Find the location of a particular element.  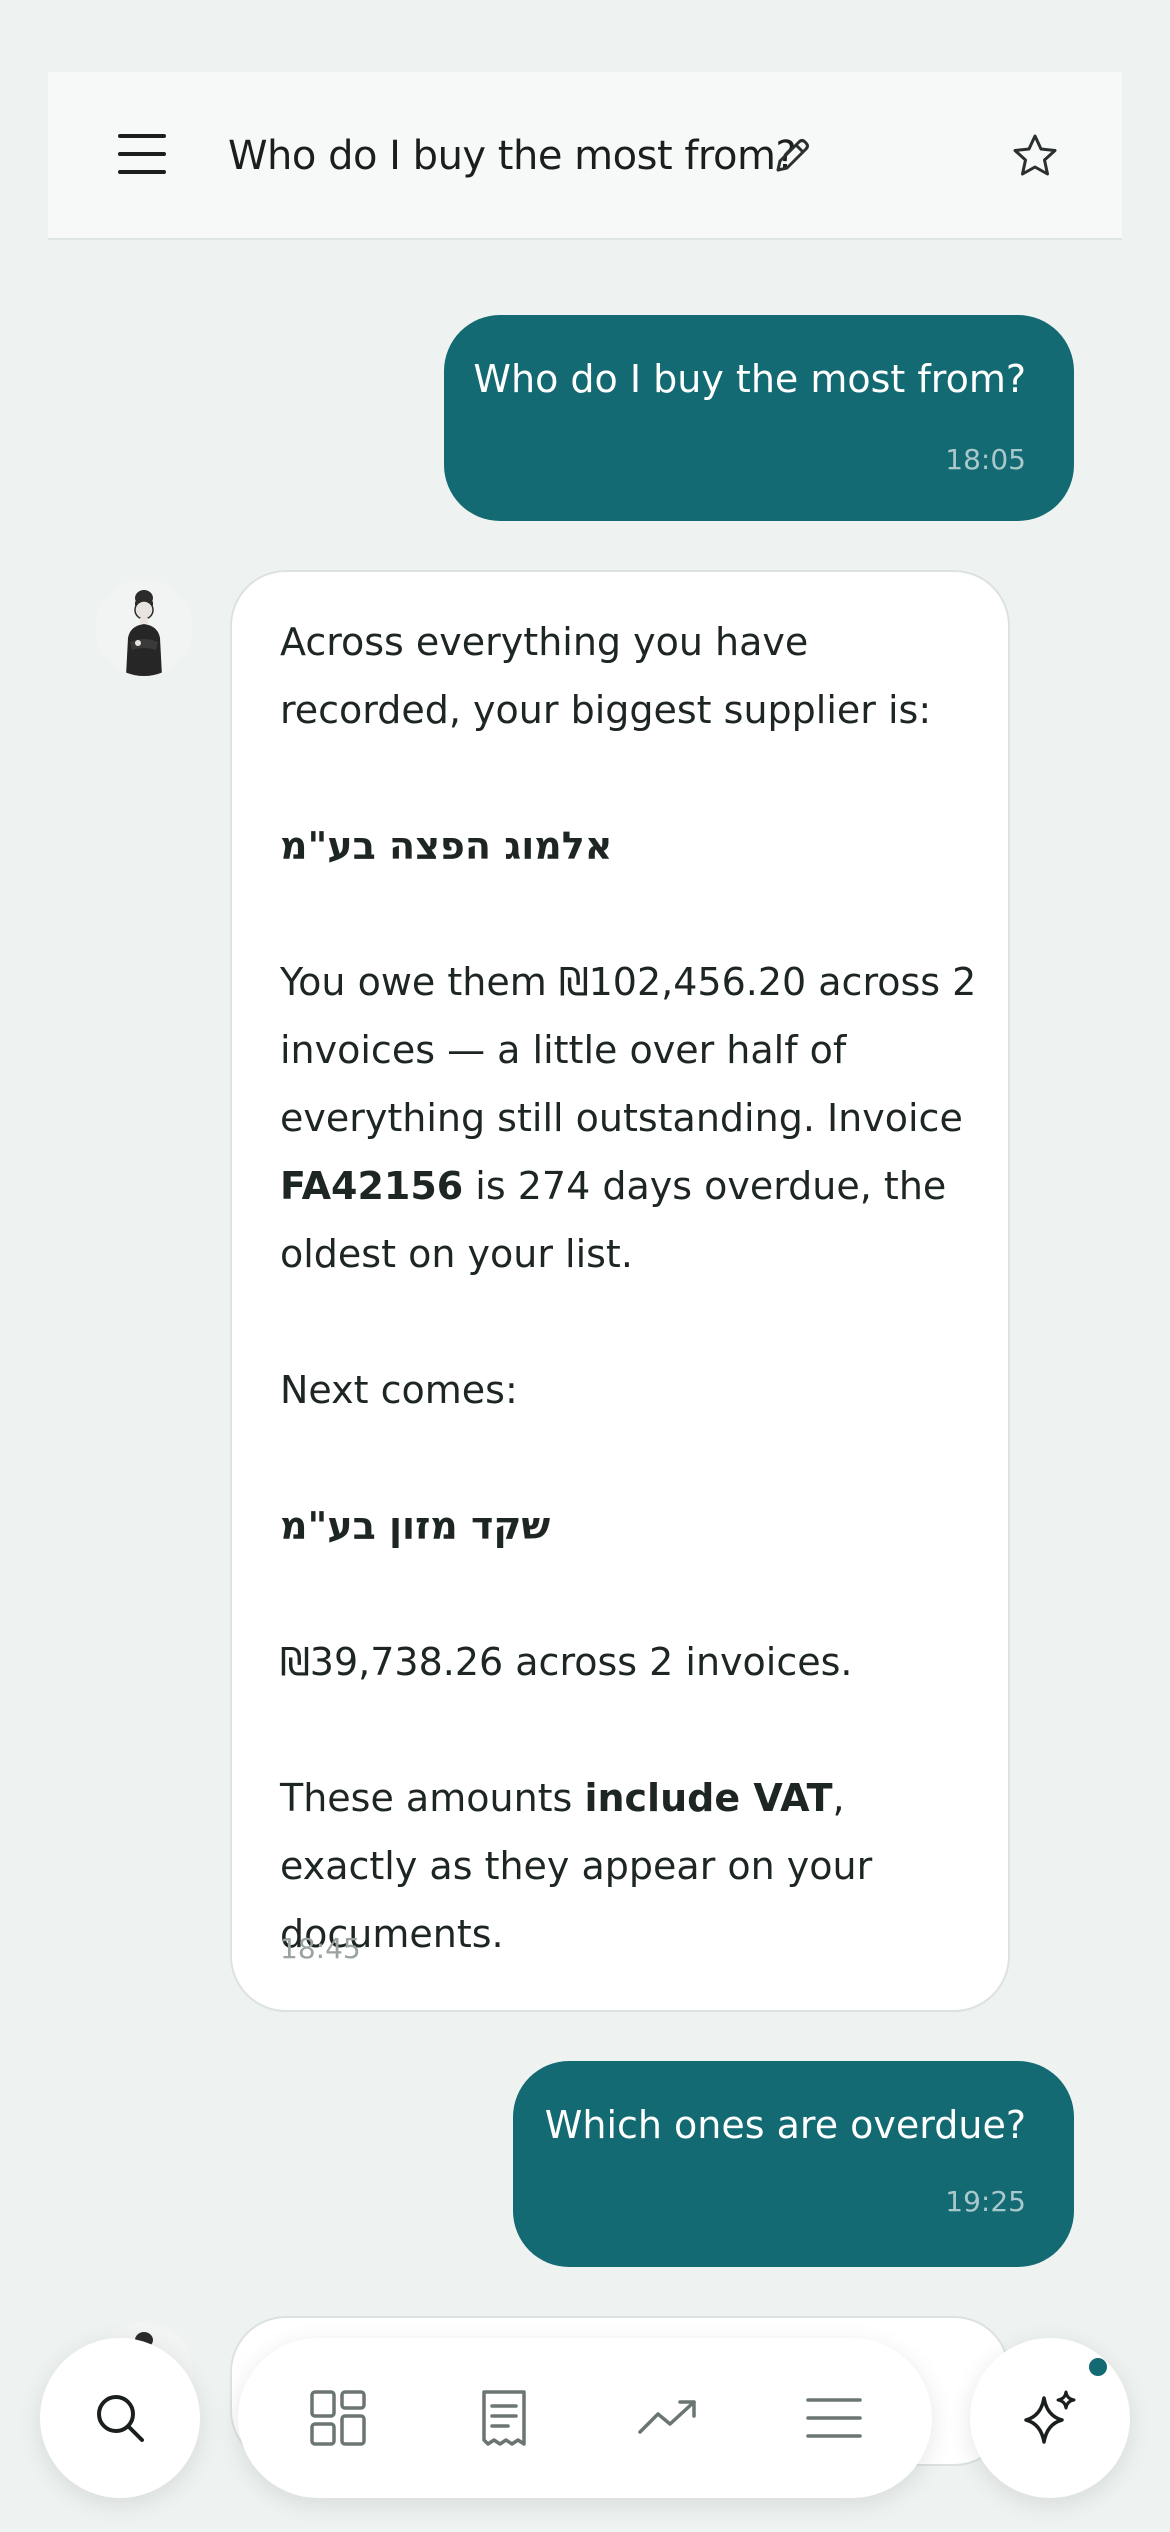

message-text: Which ones are overdue? is located at coordinates (785, 2125).